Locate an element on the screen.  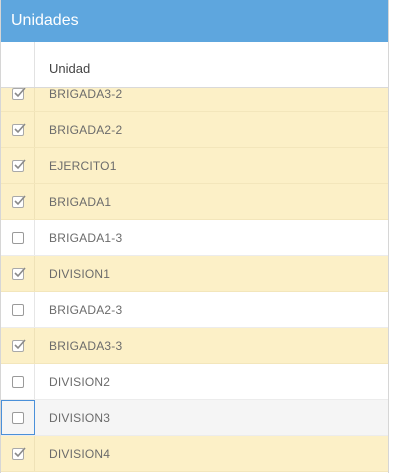
panel-title: Unidades is located at coordinates (194, 21).